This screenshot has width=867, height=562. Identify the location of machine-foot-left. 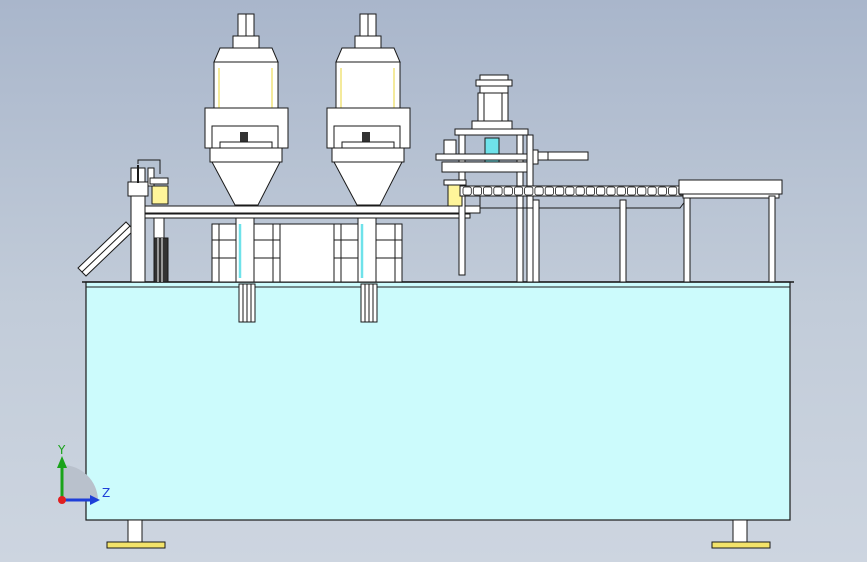
(136, 534).